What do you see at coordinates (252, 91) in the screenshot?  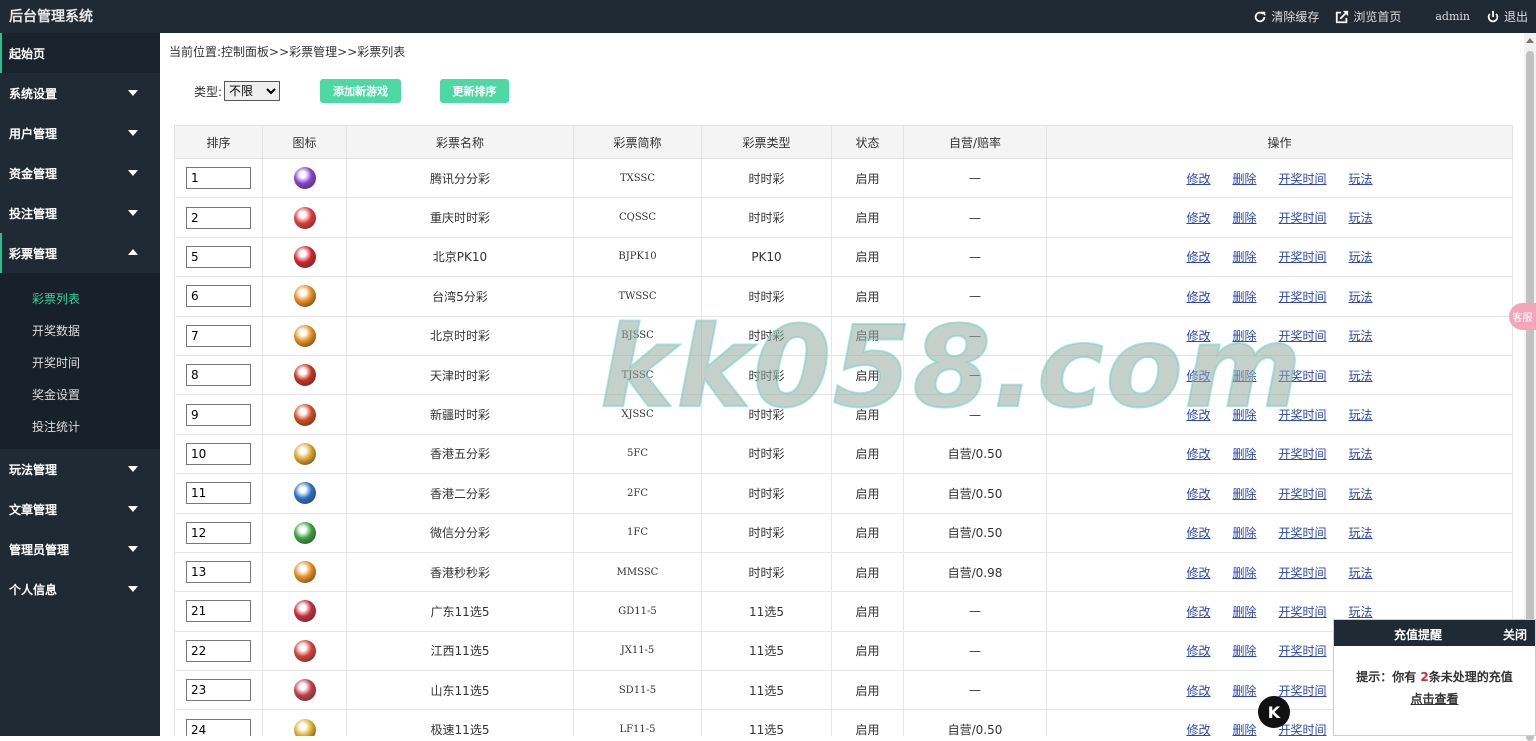 I see `type-filter-select: 不限` at bounding box center [252, 91].